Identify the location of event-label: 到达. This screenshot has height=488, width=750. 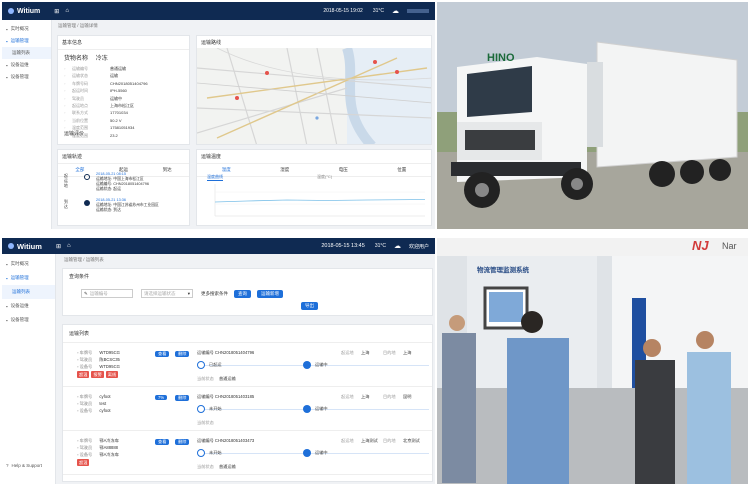
(66, 204).